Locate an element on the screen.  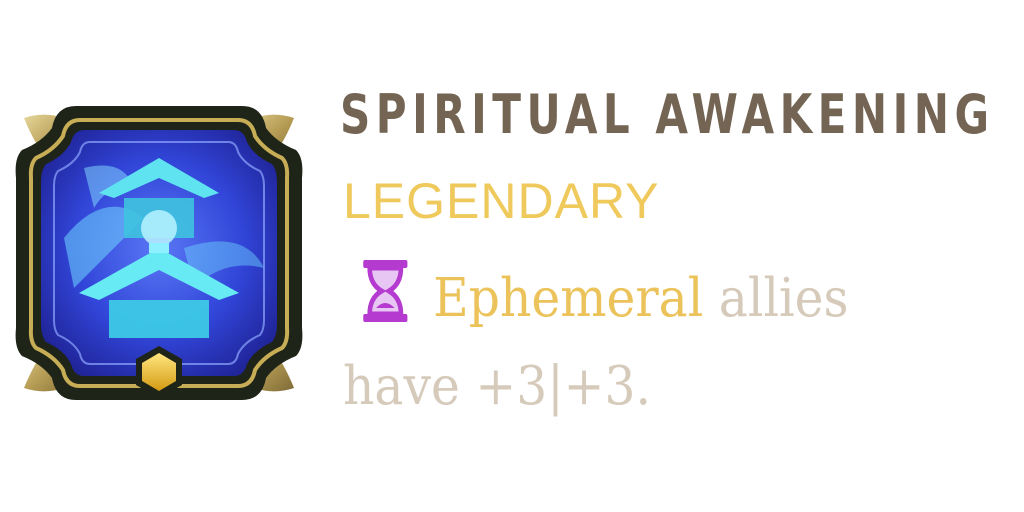
description-text: allies is located at coordinates (776, 298).